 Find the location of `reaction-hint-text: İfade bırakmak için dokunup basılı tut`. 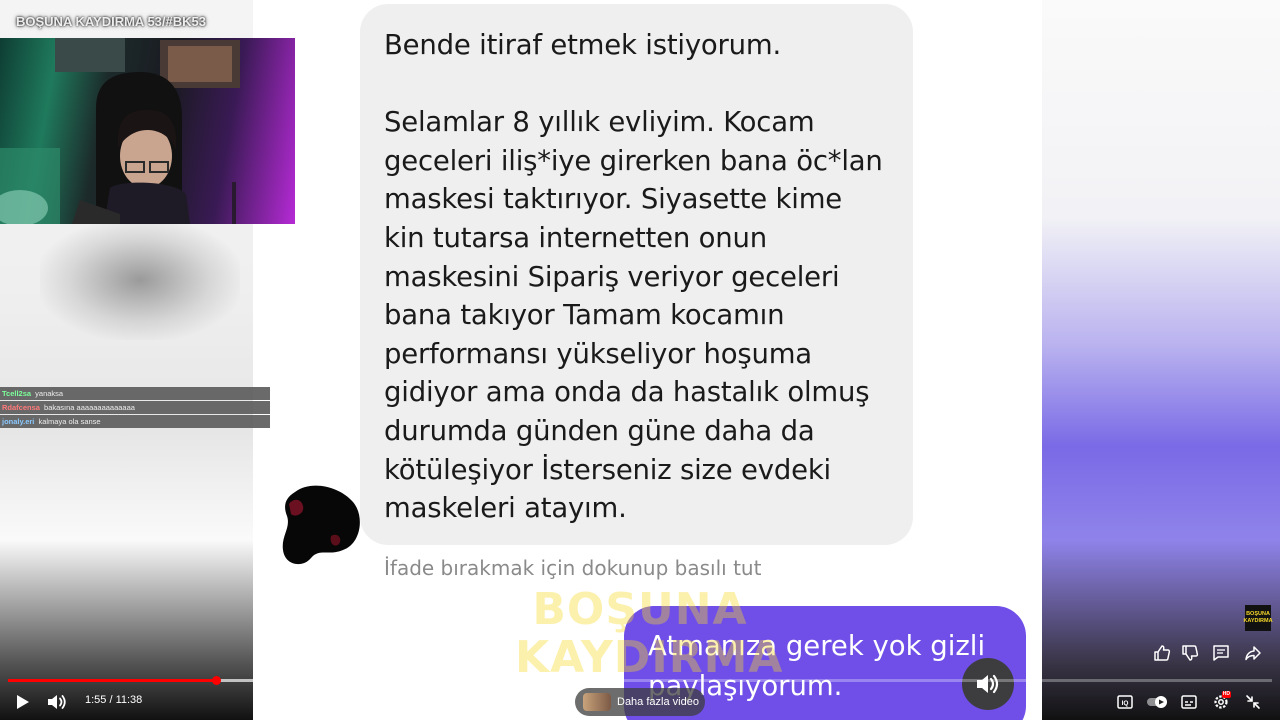

reaction-hint-text: İfade bırakmak için dokunup basılı tut is located at coordinates (573, 568).